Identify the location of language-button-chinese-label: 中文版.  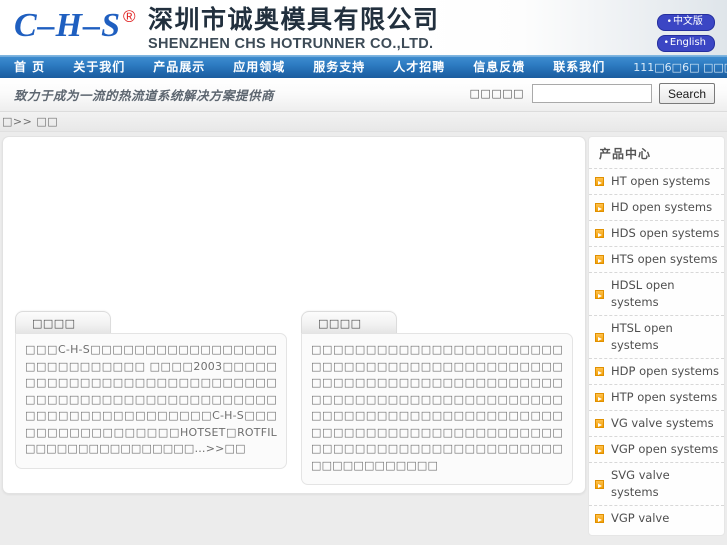
(687, 21).